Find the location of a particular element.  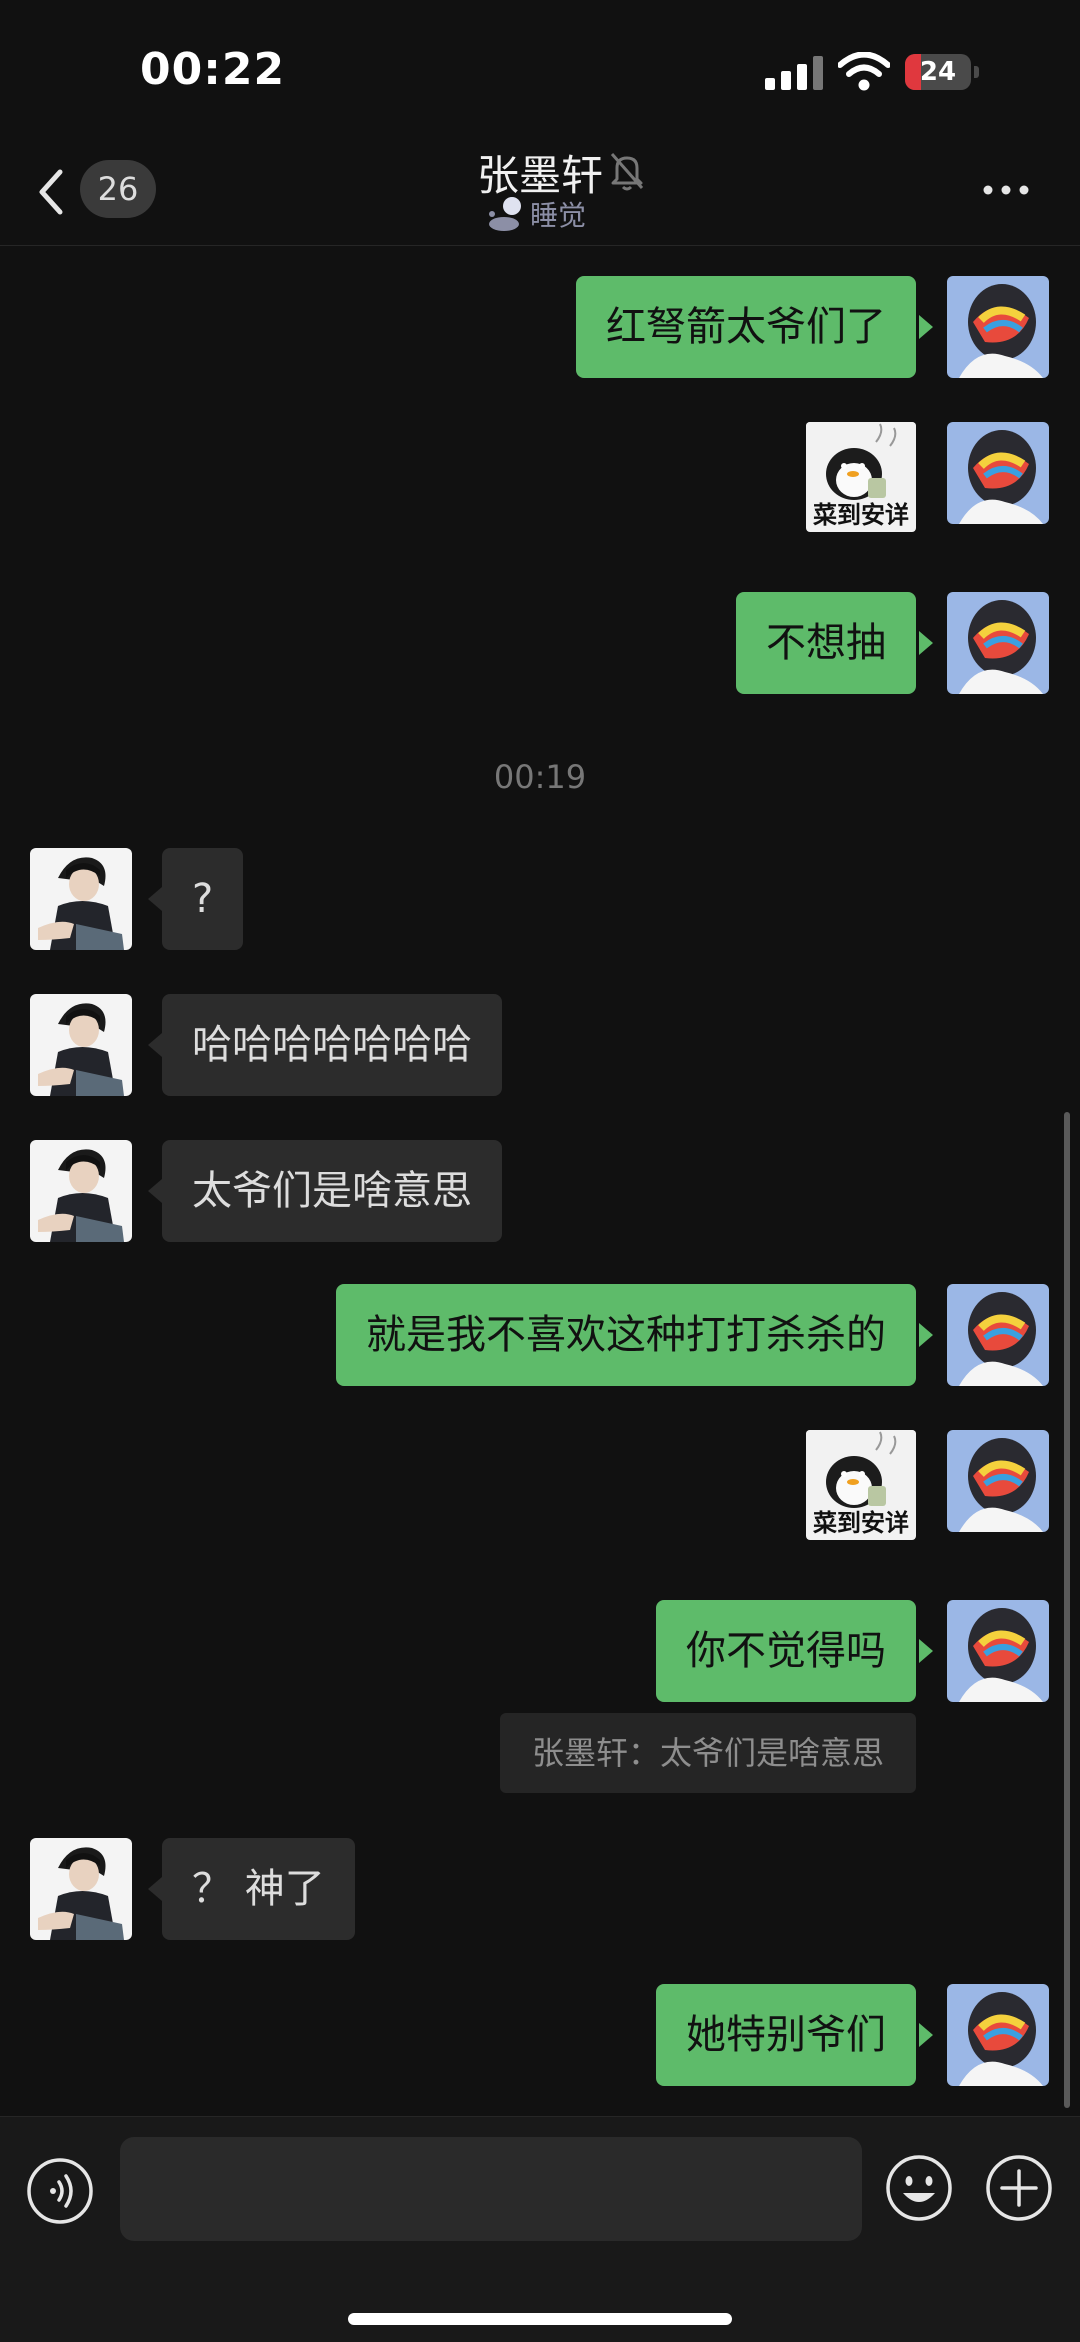

sleep-status-icon is located at coordinates (505, 214).